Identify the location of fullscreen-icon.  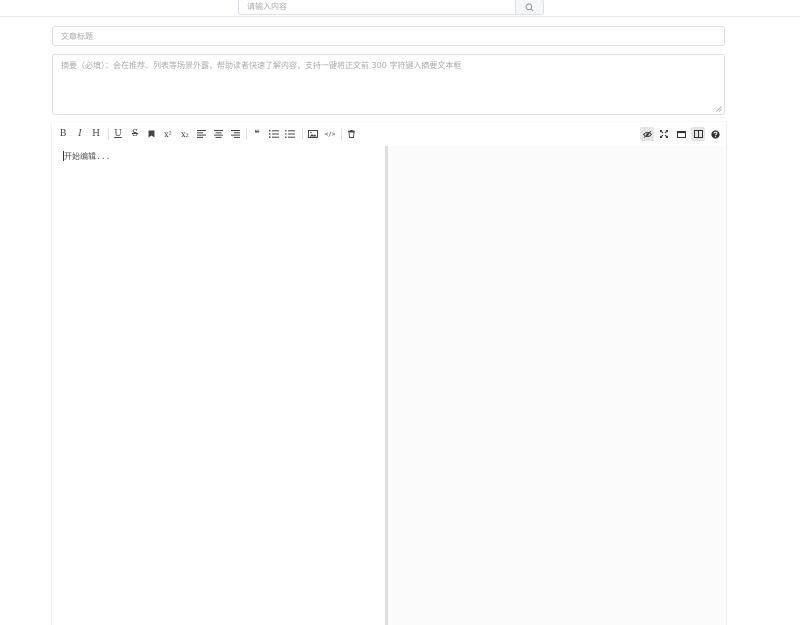
(664, 134).